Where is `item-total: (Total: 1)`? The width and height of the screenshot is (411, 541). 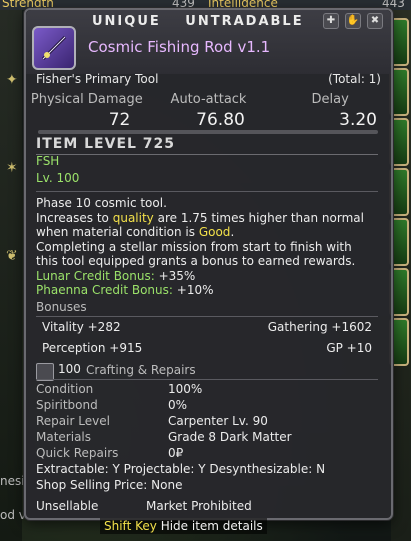
item-total: (Total: 1) is located at coordinates (354, 79).